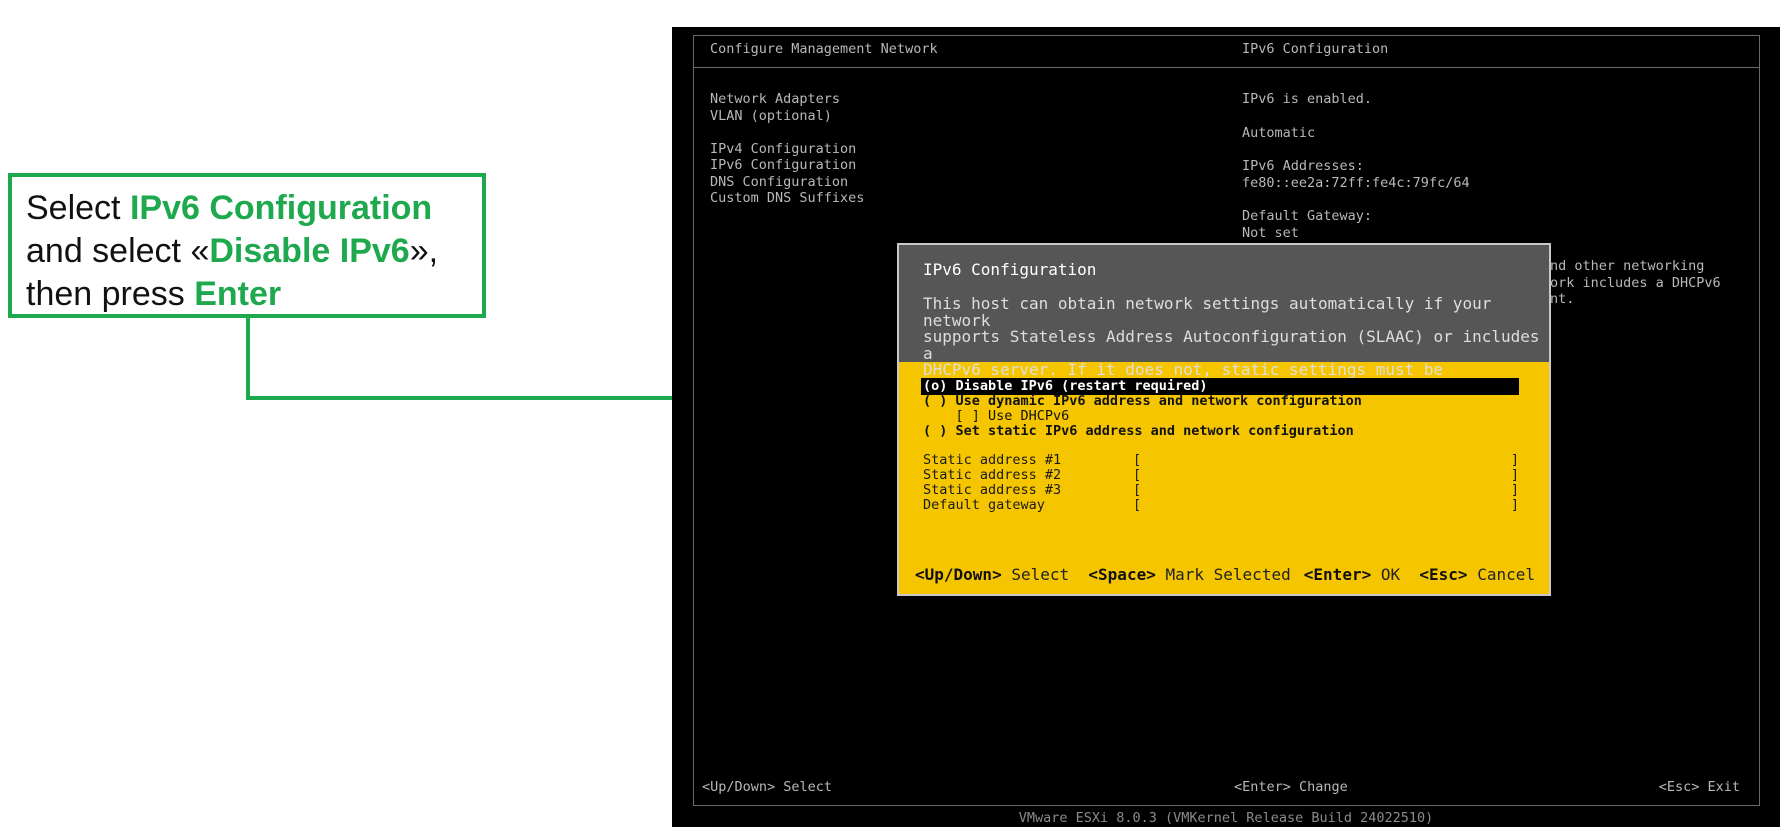  What do you see at coordinates (787, 165) in the screenshot?
I see `menu-item-ipv6-configuration: IPv6 Configuration` at bounding box center [787, 165].